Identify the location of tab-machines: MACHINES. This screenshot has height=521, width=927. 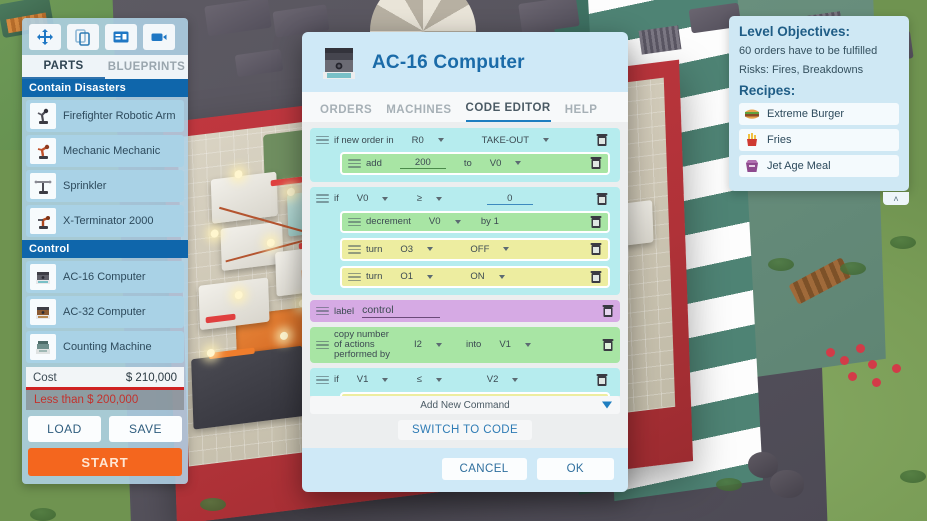
(418, 113).